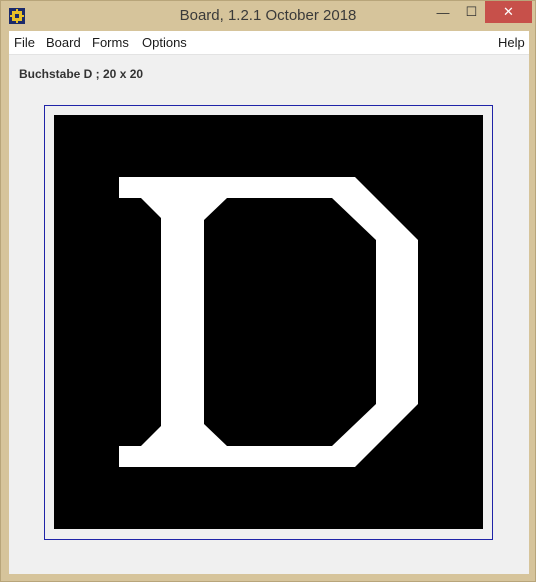  I want to click on menu-board: Board, so click(63, 42).